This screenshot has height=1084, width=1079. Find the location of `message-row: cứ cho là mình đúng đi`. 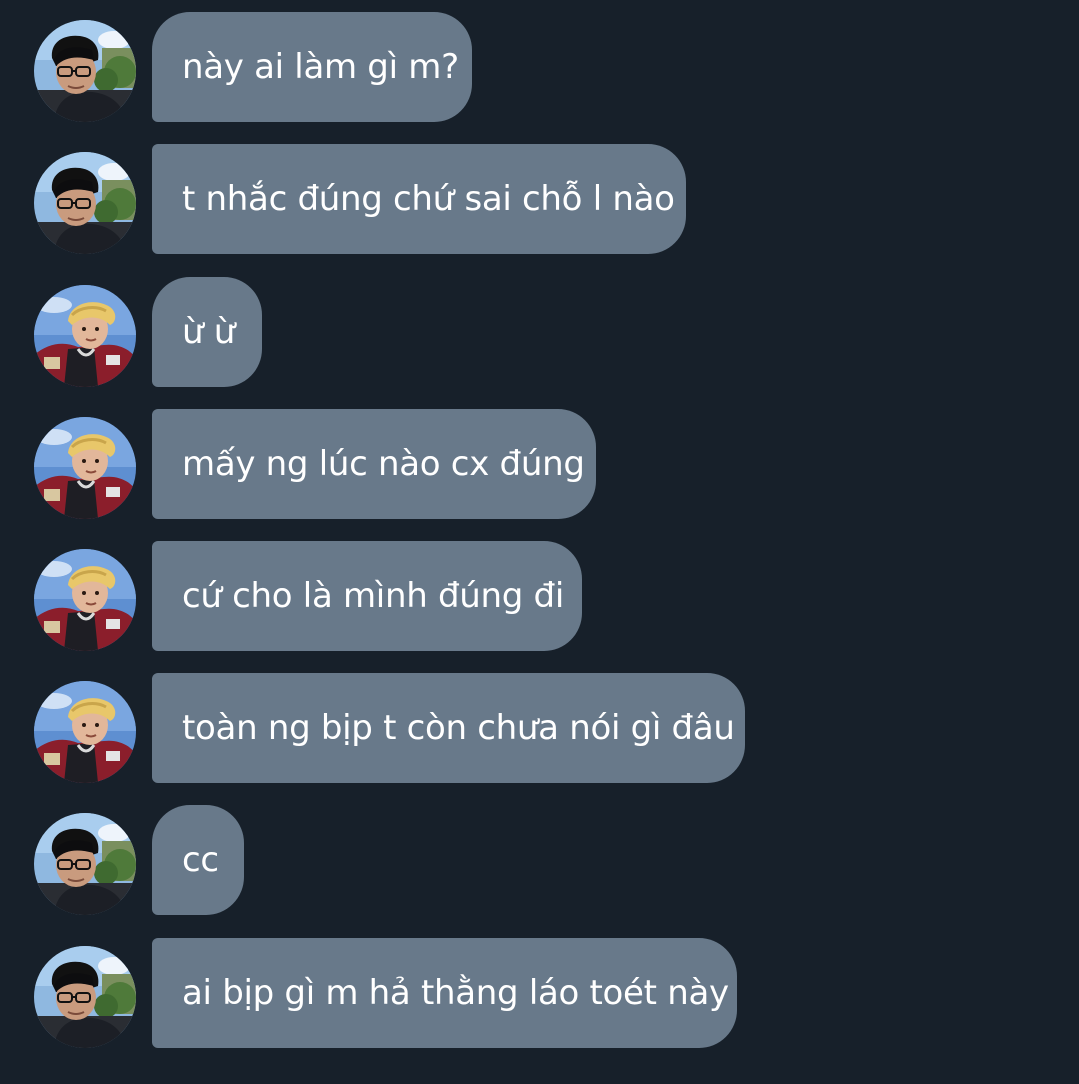

message-row: cứ cho là mình đúng đi is located at coordinates (539, 596).